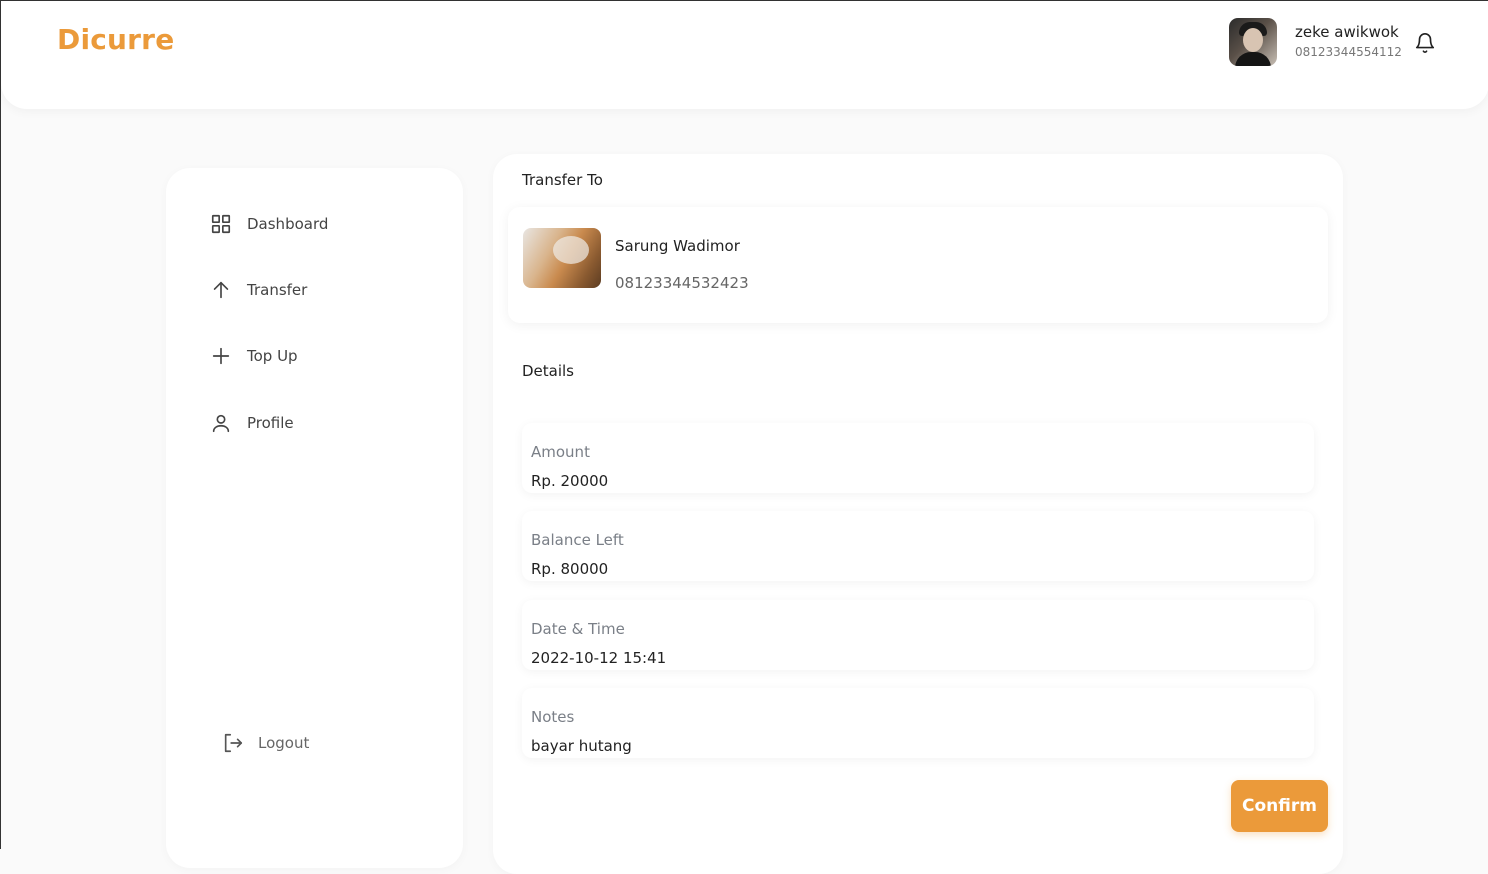 Image resolution: width=1488 pixels, height=874 pixels. What do you see at coordinates (115, 39) in the screenshot?
I see `brand-logo: Dicurre` at bounding box center [115, 39].